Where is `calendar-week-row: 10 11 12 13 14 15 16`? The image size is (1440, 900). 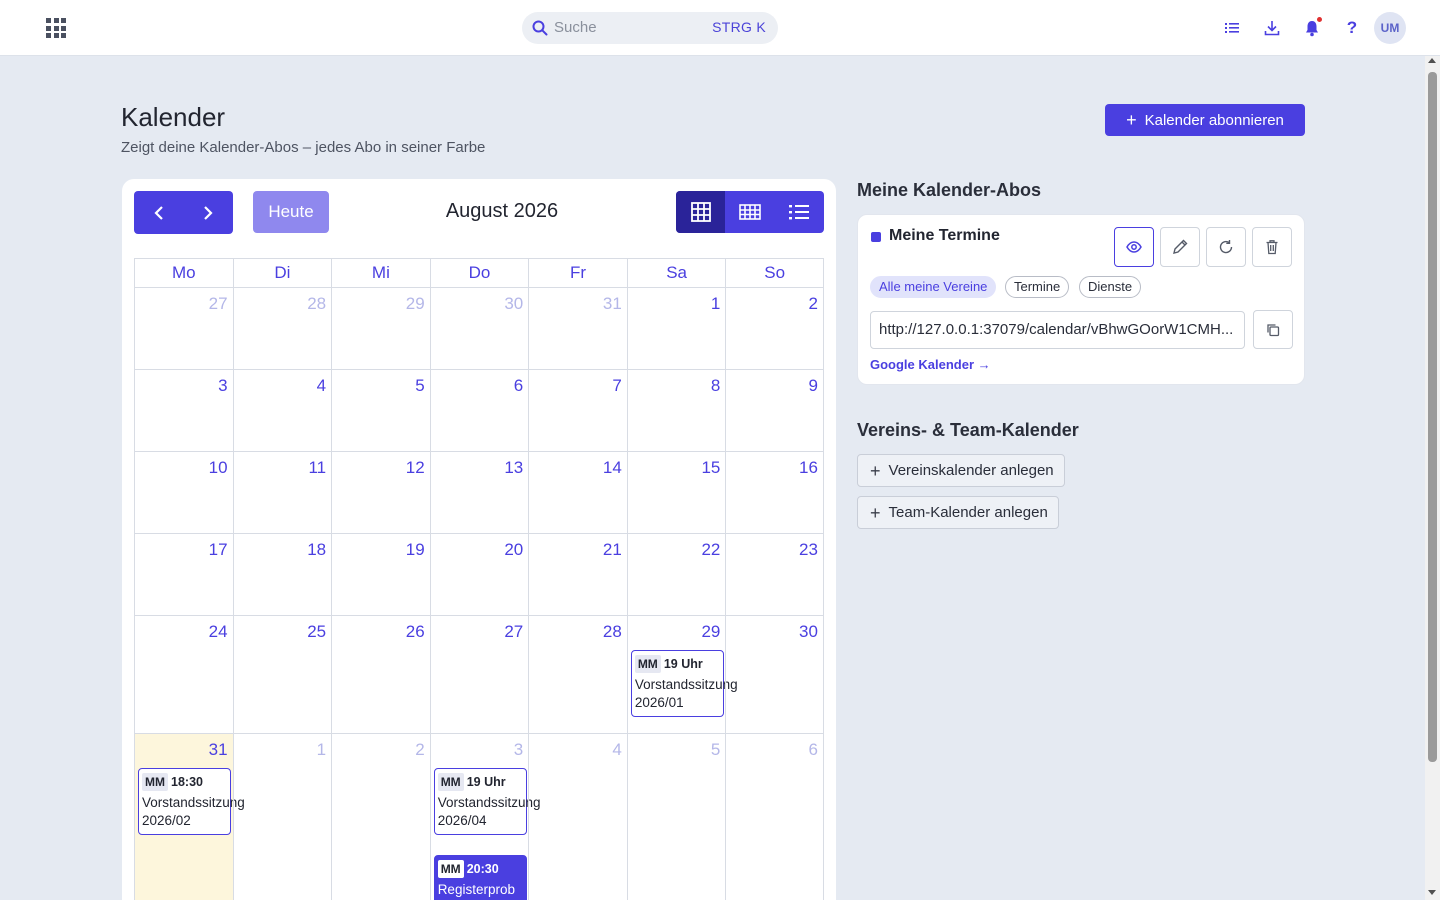
calendar-week-row: 10 11 12 13 14 15 16 is located at coordinates (479, 493).